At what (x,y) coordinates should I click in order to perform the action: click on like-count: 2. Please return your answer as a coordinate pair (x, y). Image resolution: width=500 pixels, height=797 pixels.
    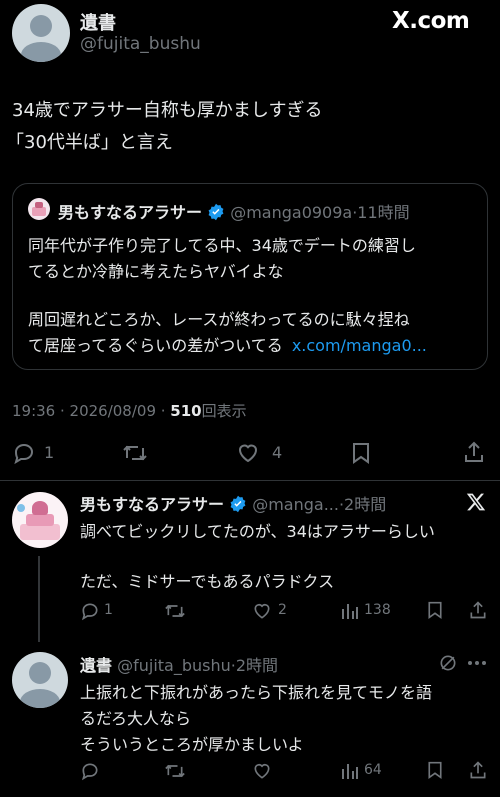
    Looking at the image, I should click on (282, 610).